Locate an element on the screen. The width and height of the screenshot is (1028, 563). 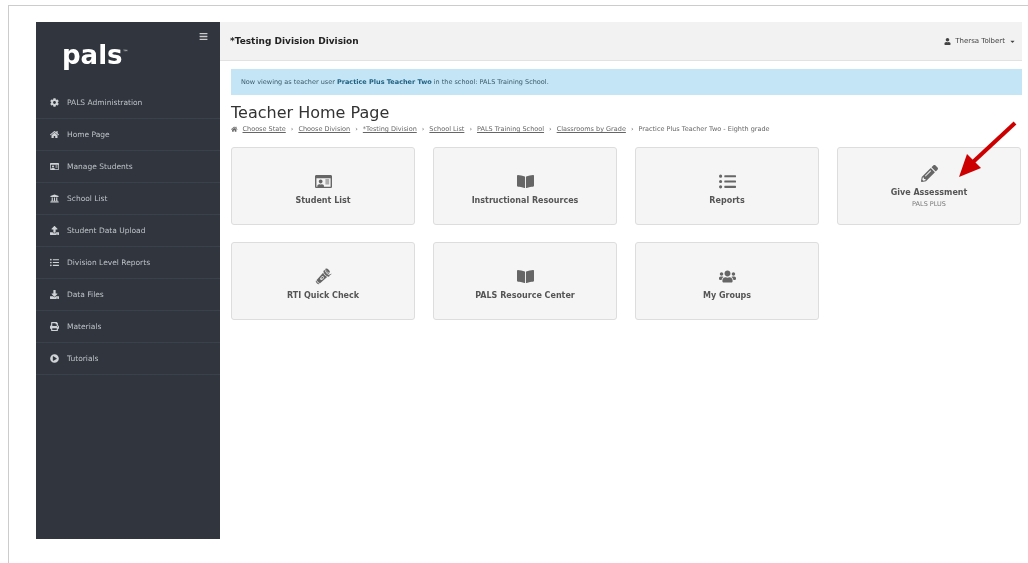
gear-icon is located at coordinates (54, 102).